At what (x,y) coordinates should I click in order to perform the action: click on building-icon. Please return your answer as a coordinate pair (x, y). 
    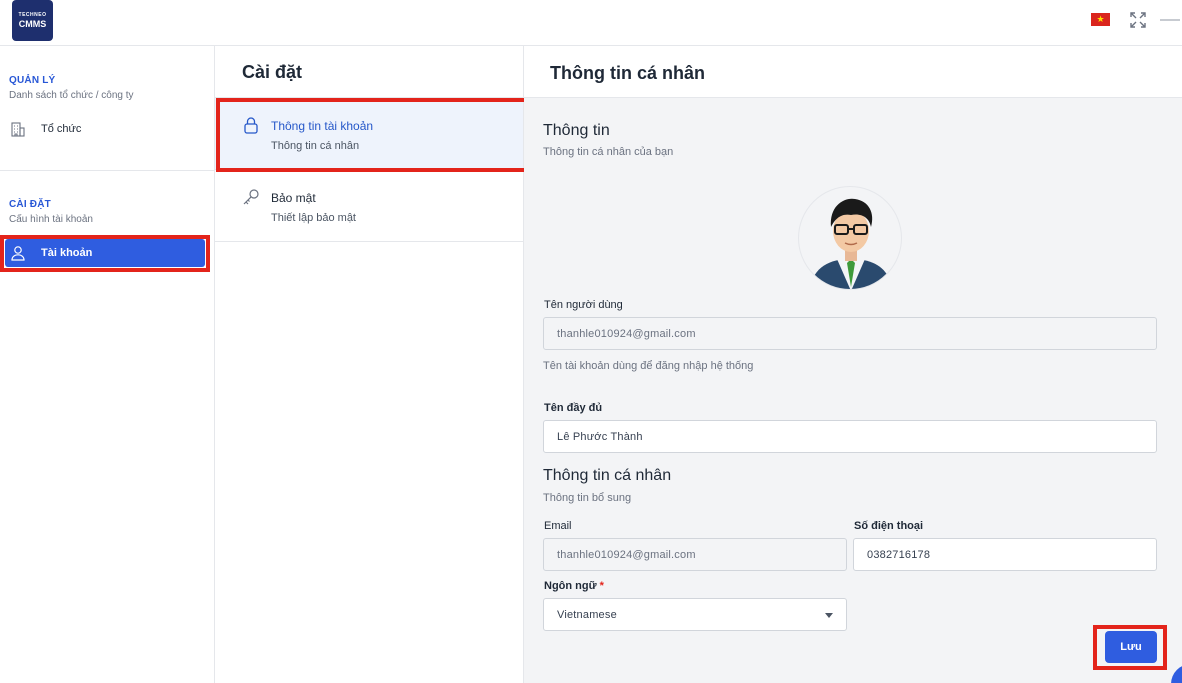
    Looking at the image, I should click on (18, 129).